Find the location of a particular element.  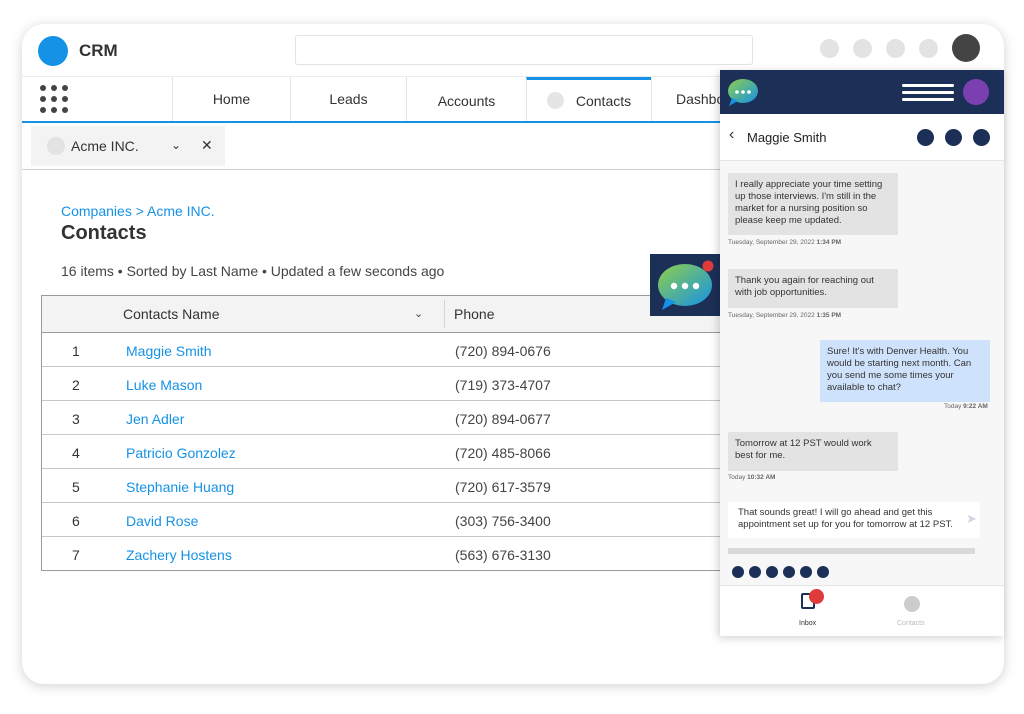

timestamp-time: 9:22 AM is located at coordinates (975, 406).